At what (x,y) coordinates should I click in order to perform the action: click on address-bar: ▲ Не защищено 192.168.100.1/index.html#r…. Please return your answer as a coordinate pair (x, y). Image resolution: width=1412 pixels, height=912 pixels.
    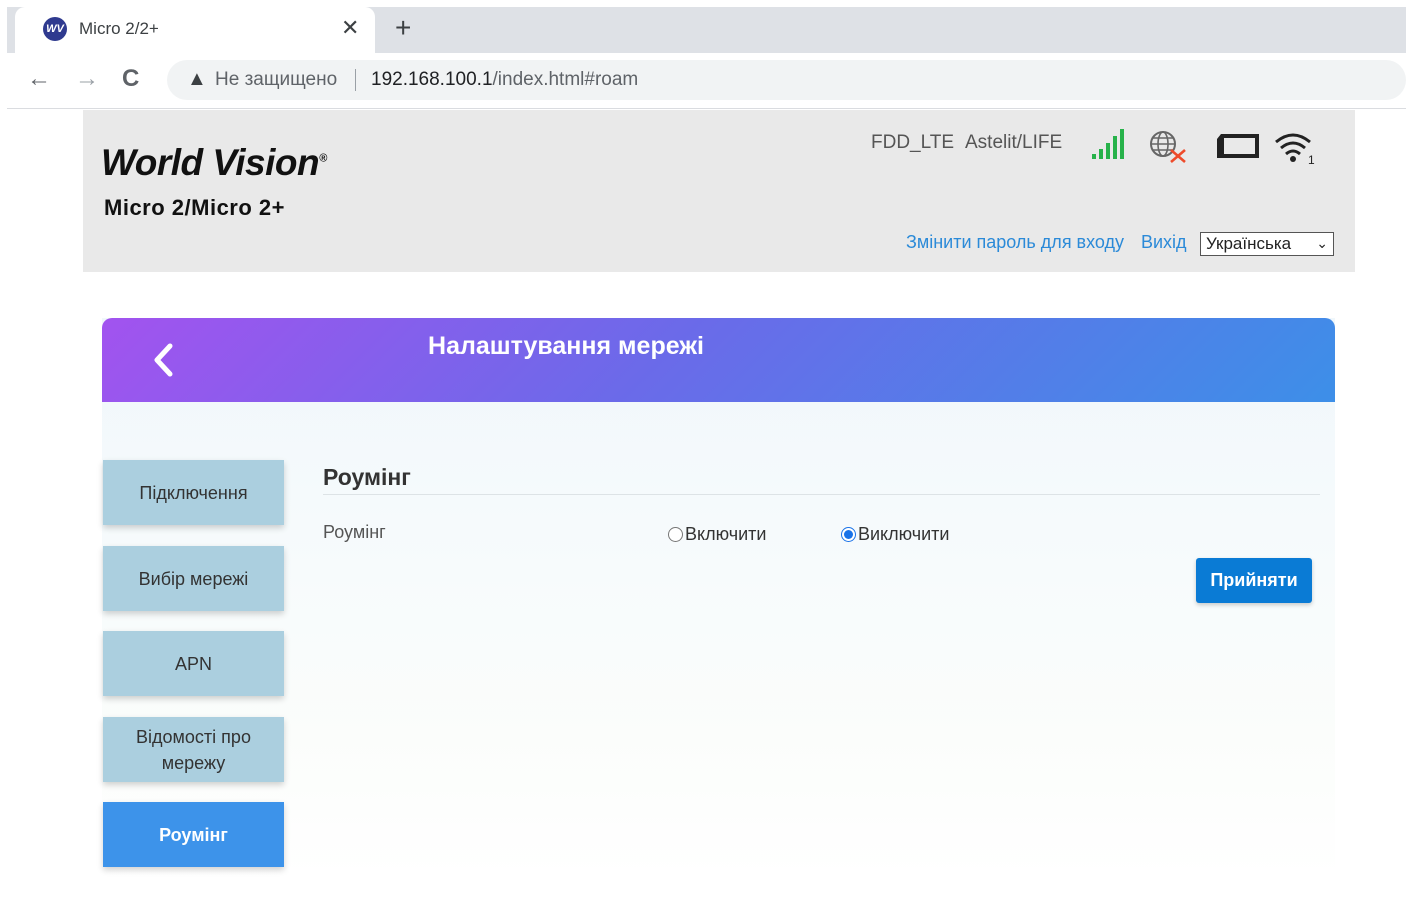
    Looking at the image, I should click on (786, 80).